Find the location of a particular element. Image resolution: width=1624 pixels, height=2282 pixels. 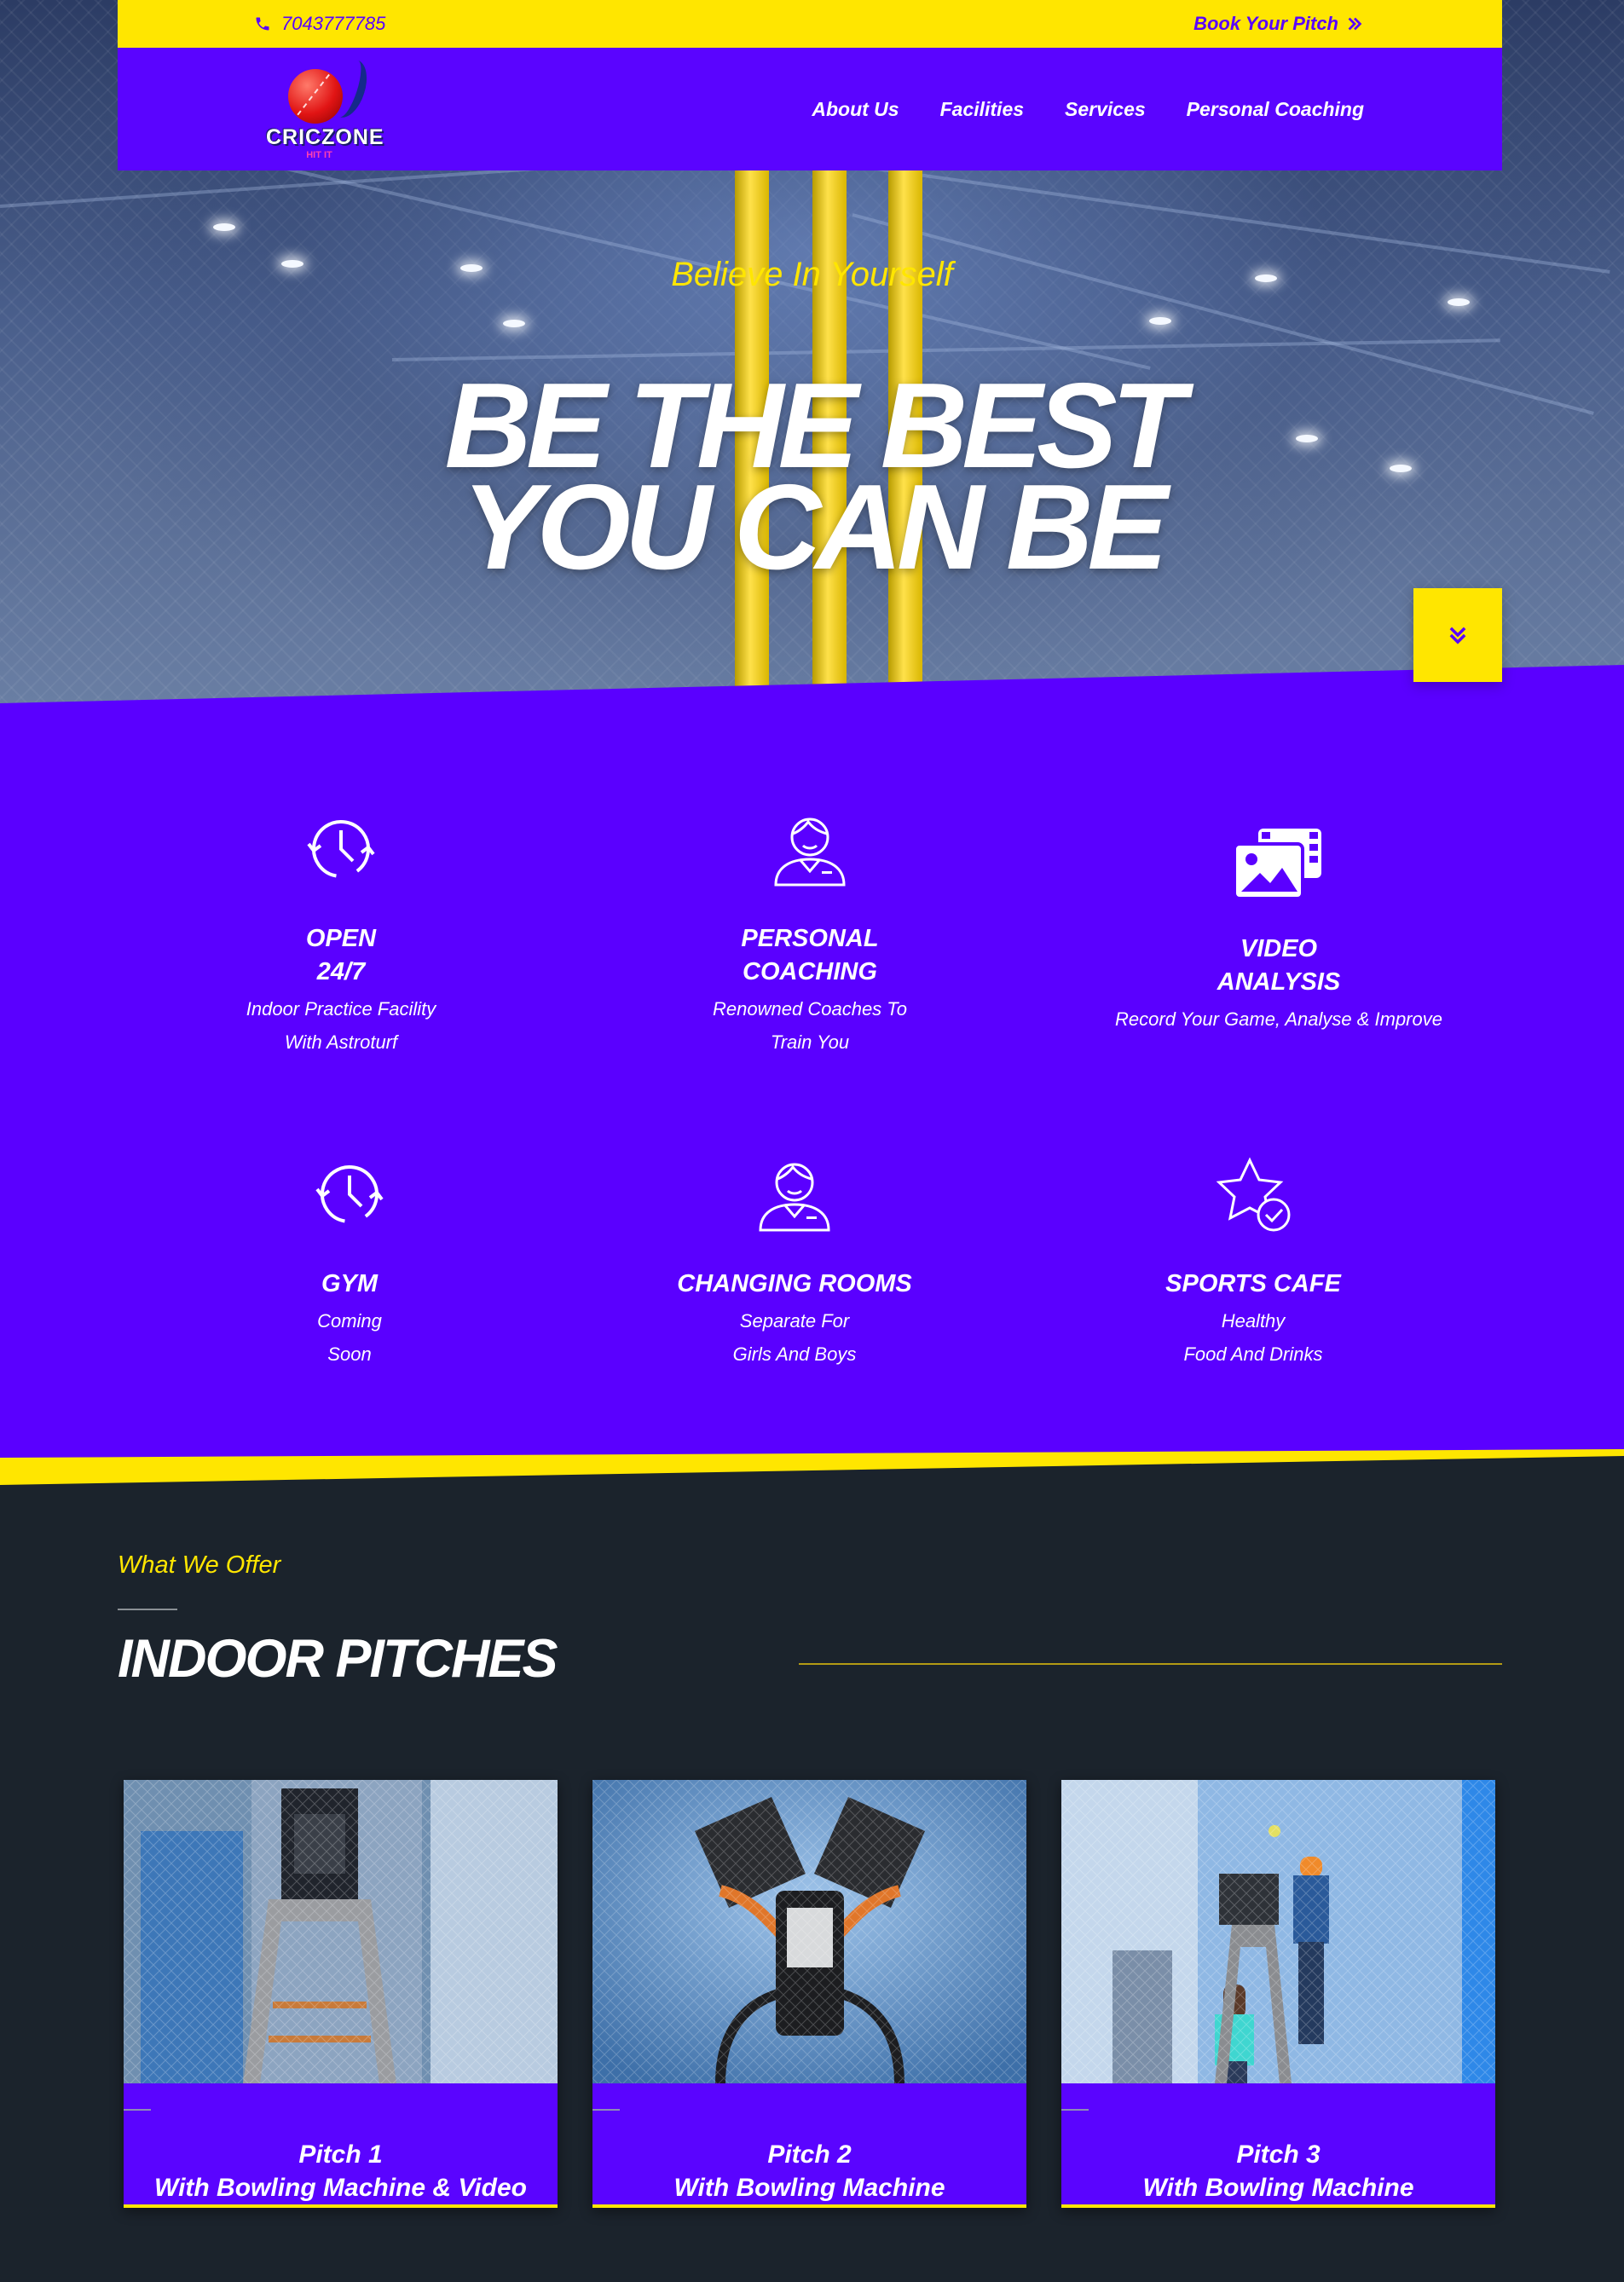

feature-title: SPORTS CAFE is located at coordinates (1253, 1283).